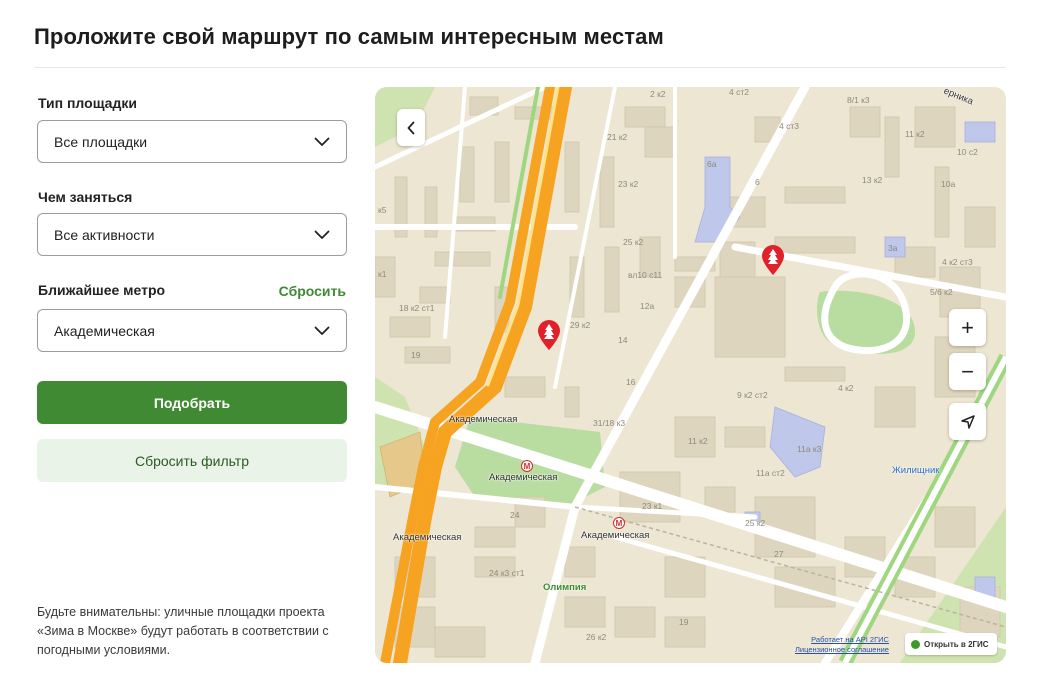 Image resolution: width=1040 pixels, height=700 pixels. Describe the element at coordinates (915, 644) in the screenshot. I see `2gis-logo-icon` at that location.